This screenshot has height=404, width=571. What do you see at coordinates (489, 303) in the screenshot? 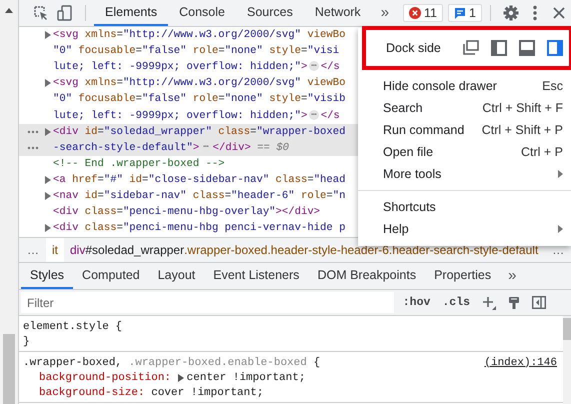
I see `plus-icon` at bounding box center [489, 303].